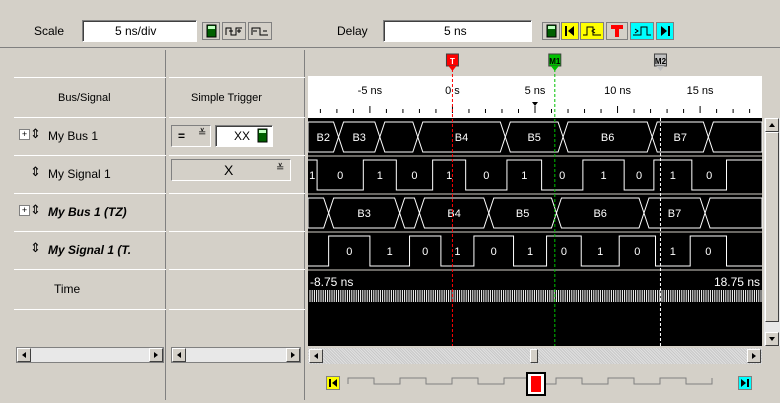 Image resolution: width=780 pixels, height=403 pixels. What do you see at coordinates (331, 282) in the screenshot?
I see `time-start-label: -8.75 ns` at bounding box center [331, 282].